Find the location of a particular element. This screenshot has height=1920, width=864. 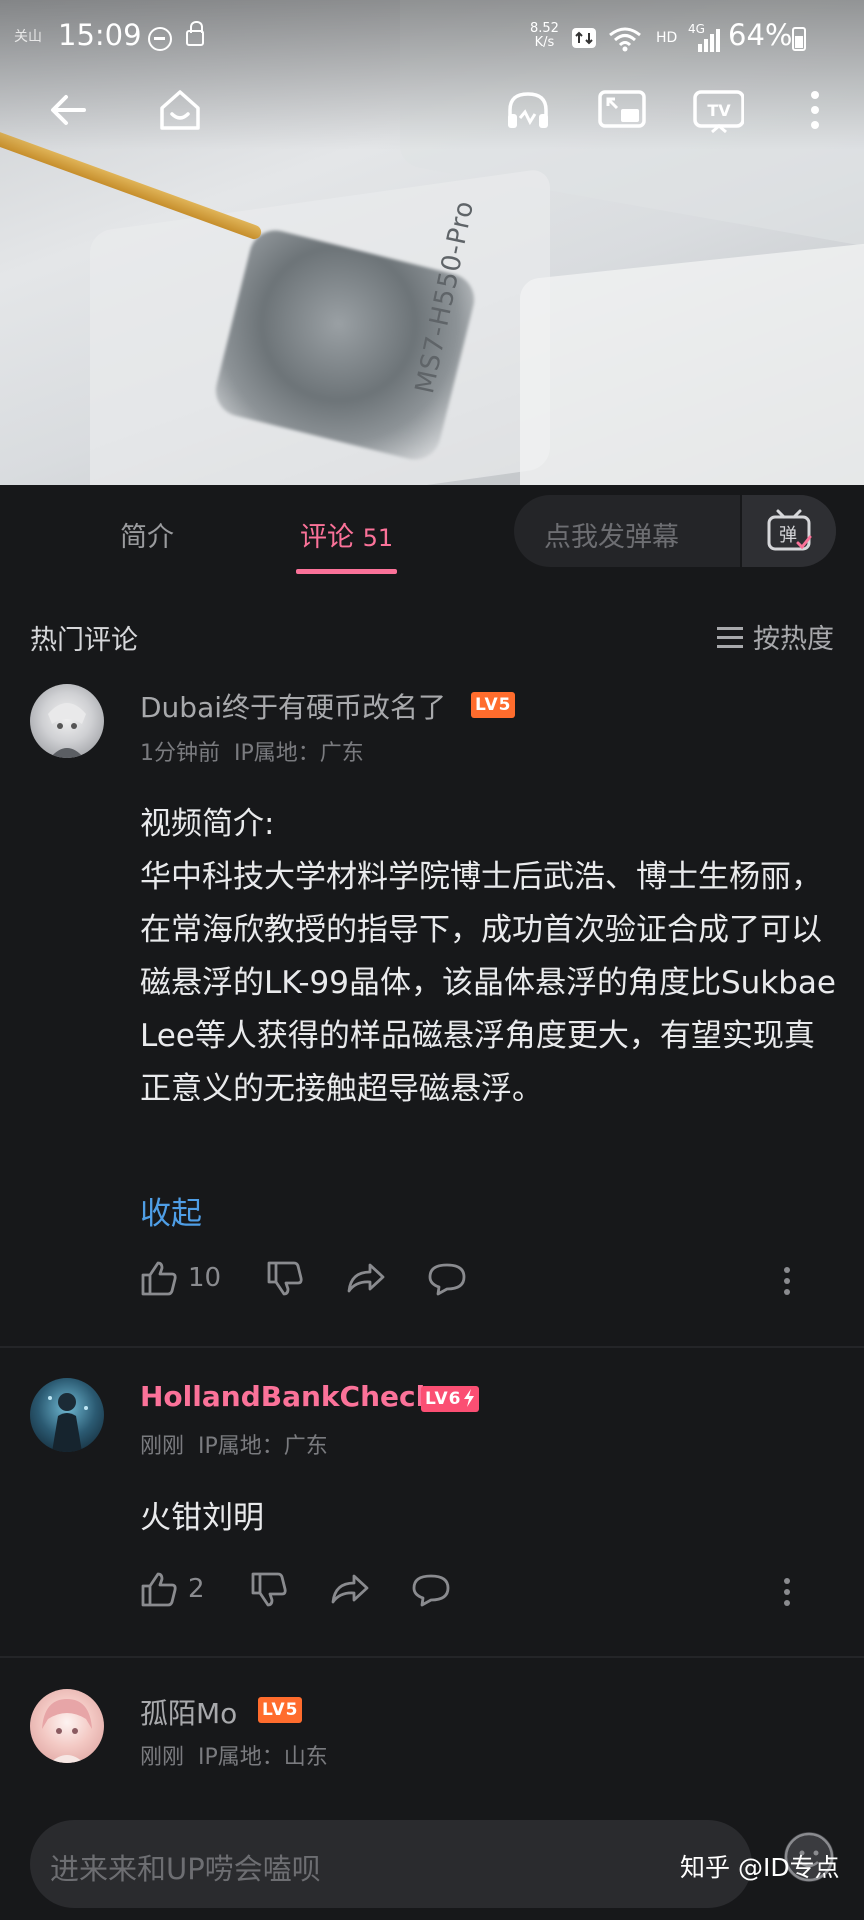

battery-percent: 64% is located at coordinates (760, 35).